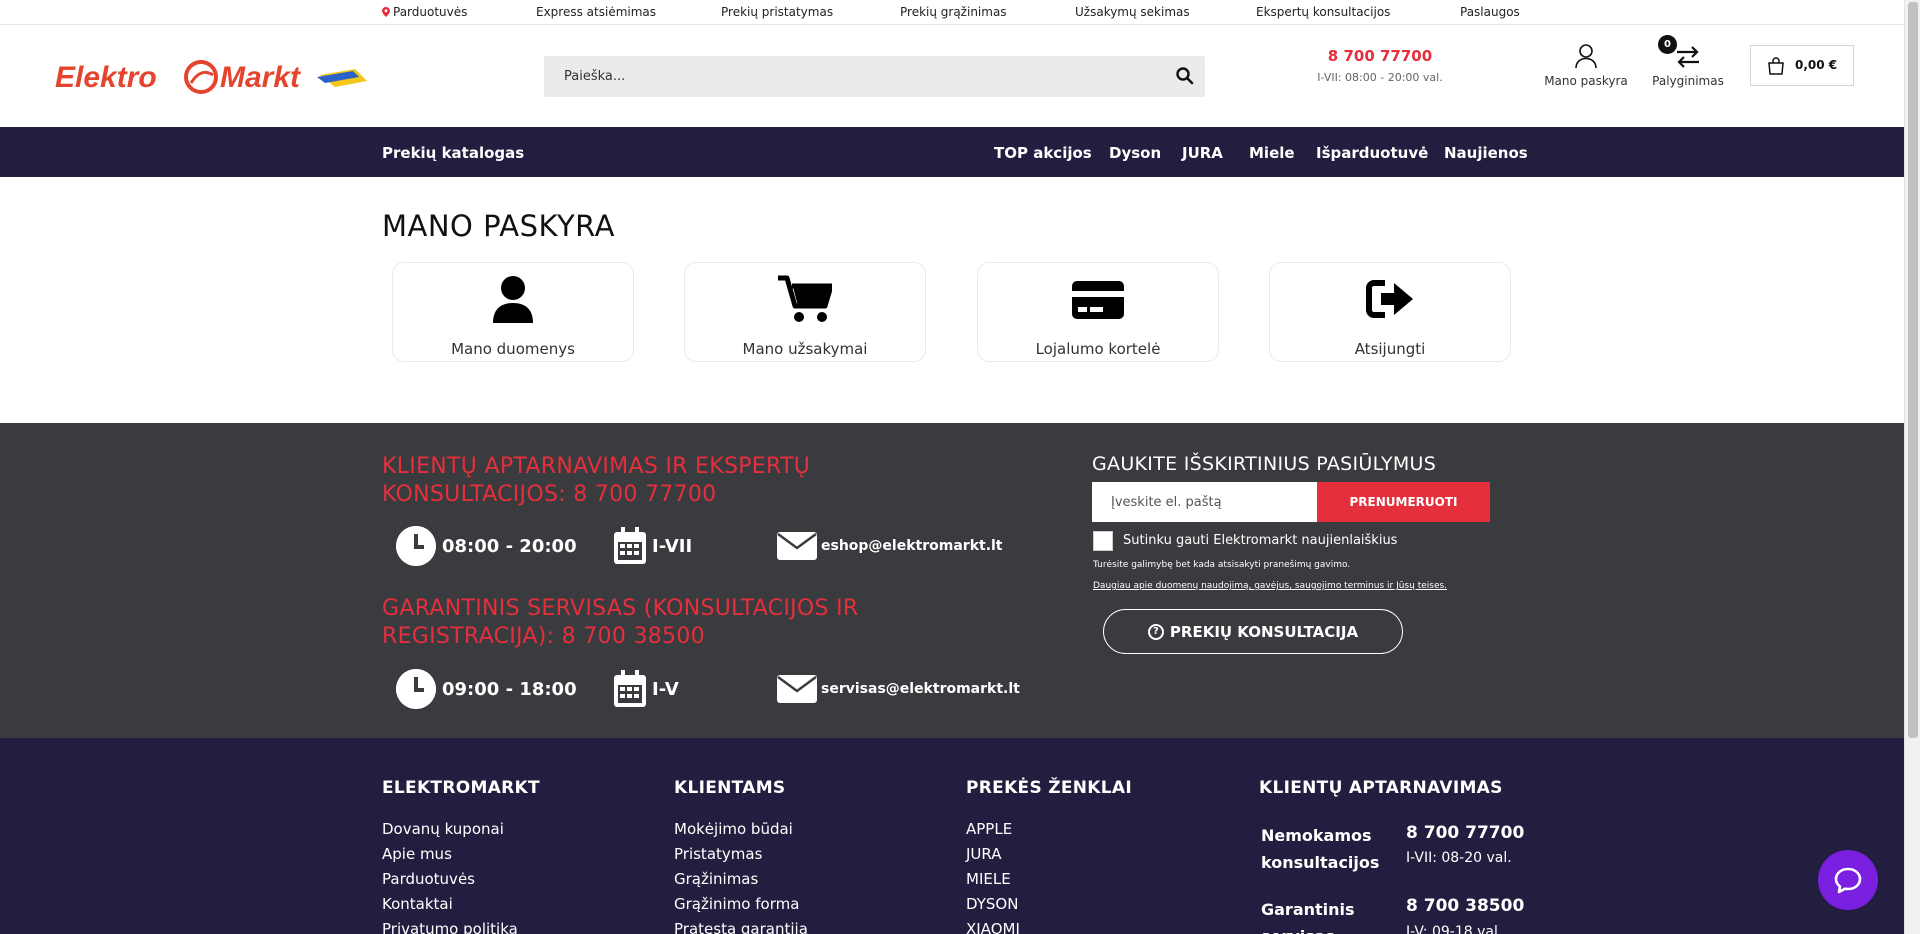 This screenshot has width=1920, height=934. I want to click on customer-email: eshop@elektromarkt.lt, so click(889, 546).